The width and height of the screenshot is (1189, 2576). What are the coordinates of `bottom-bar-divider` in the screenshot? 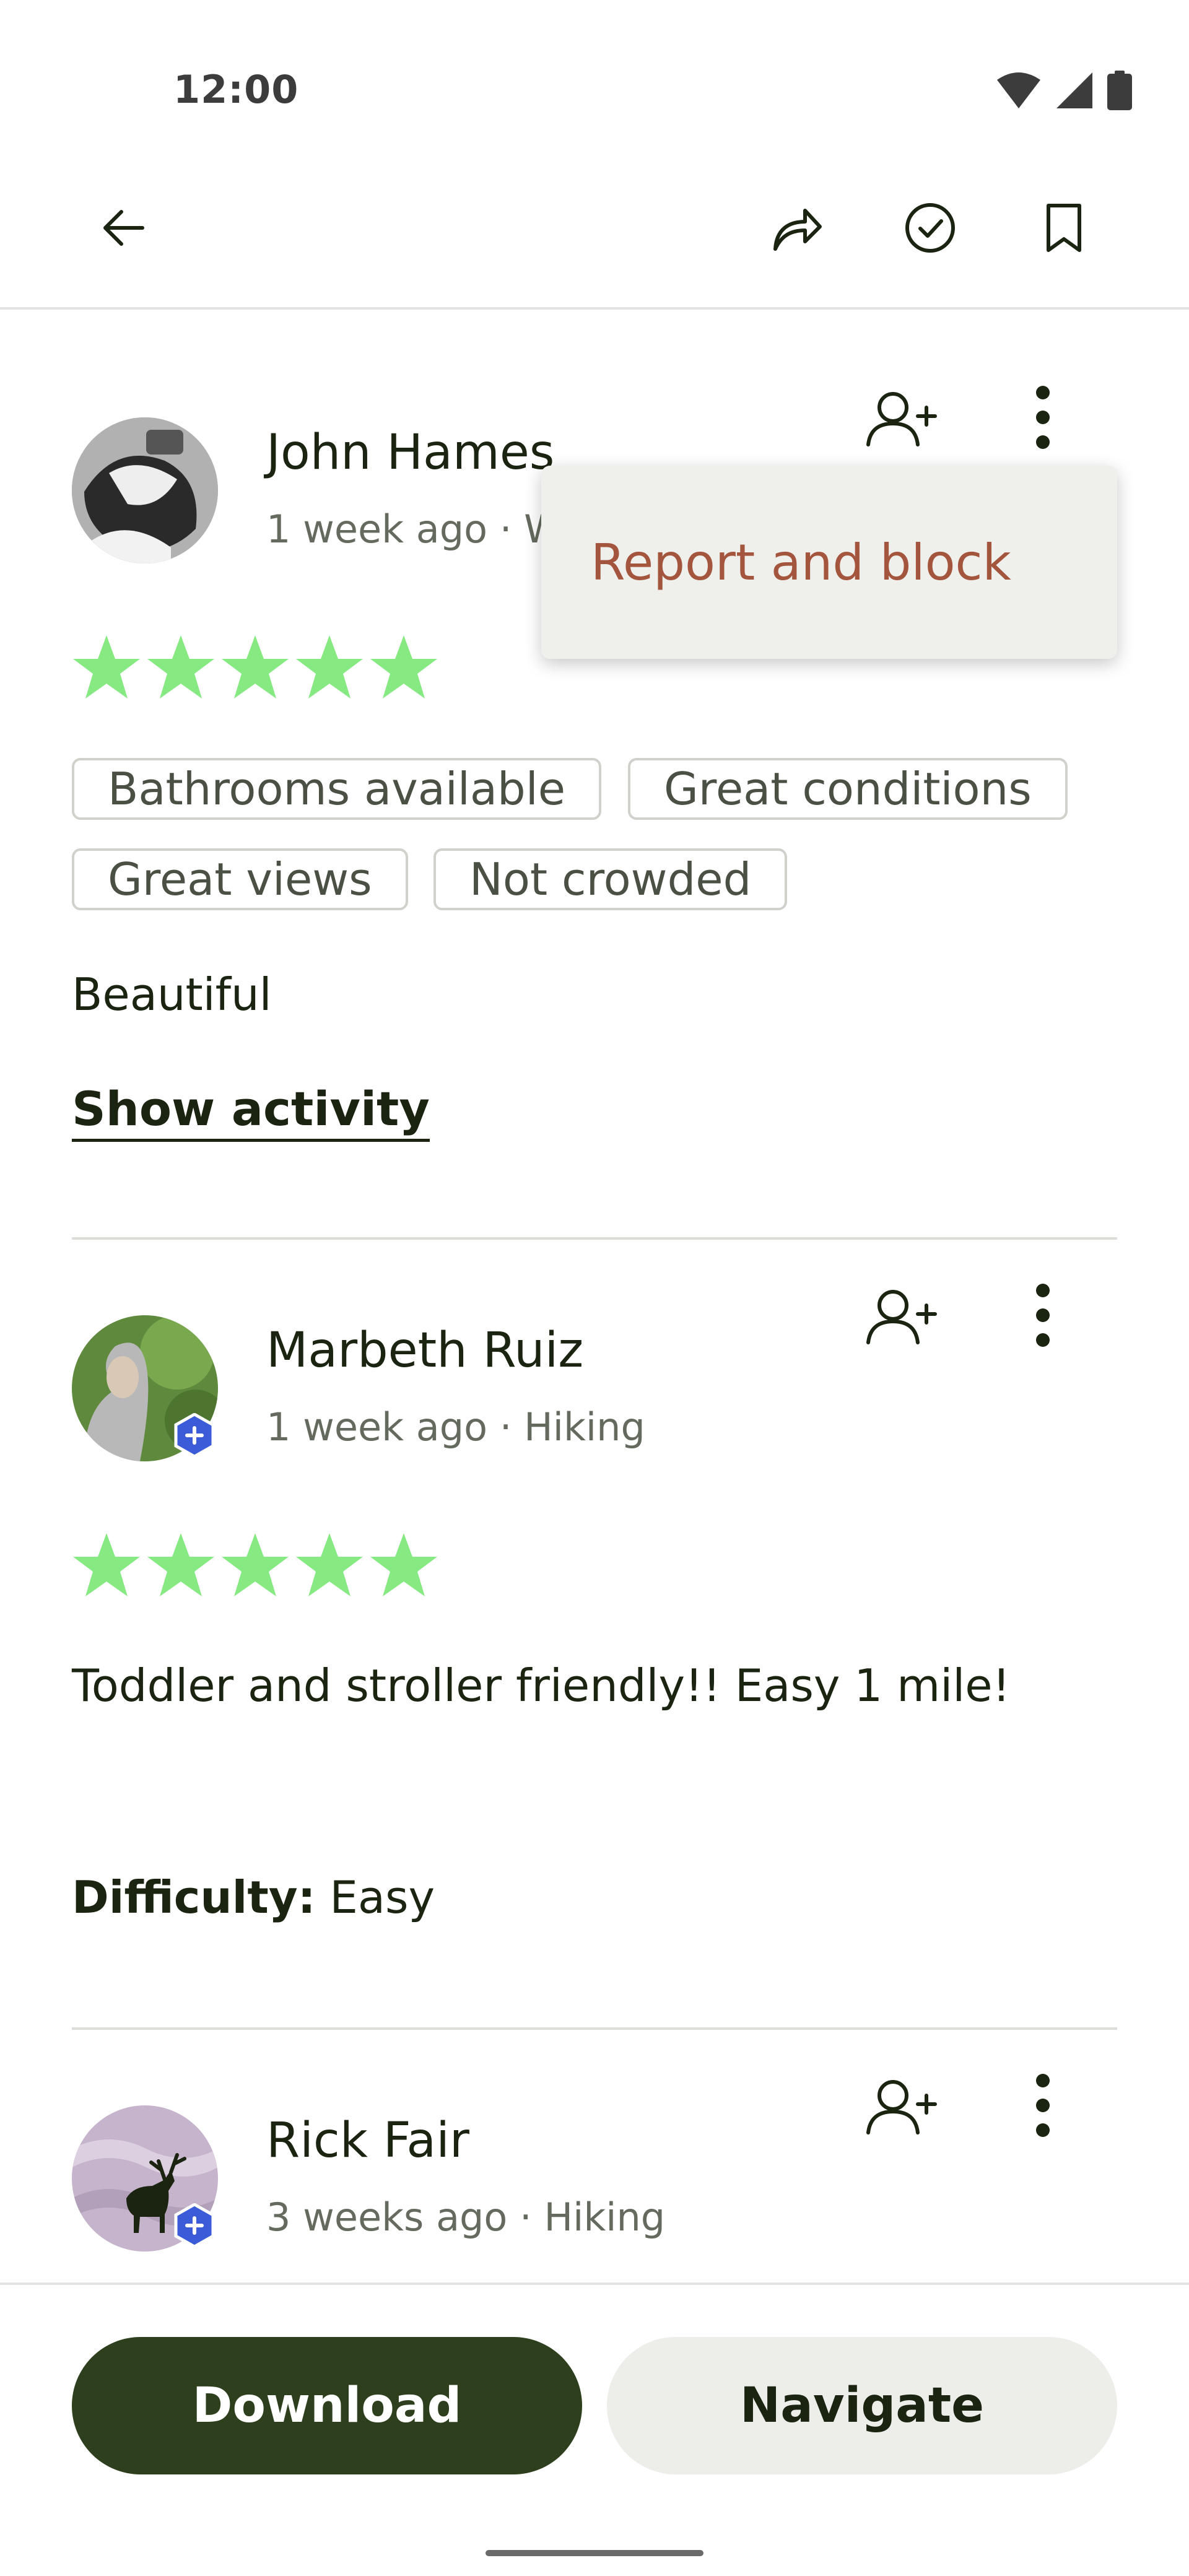 It's located at (594, 2283).